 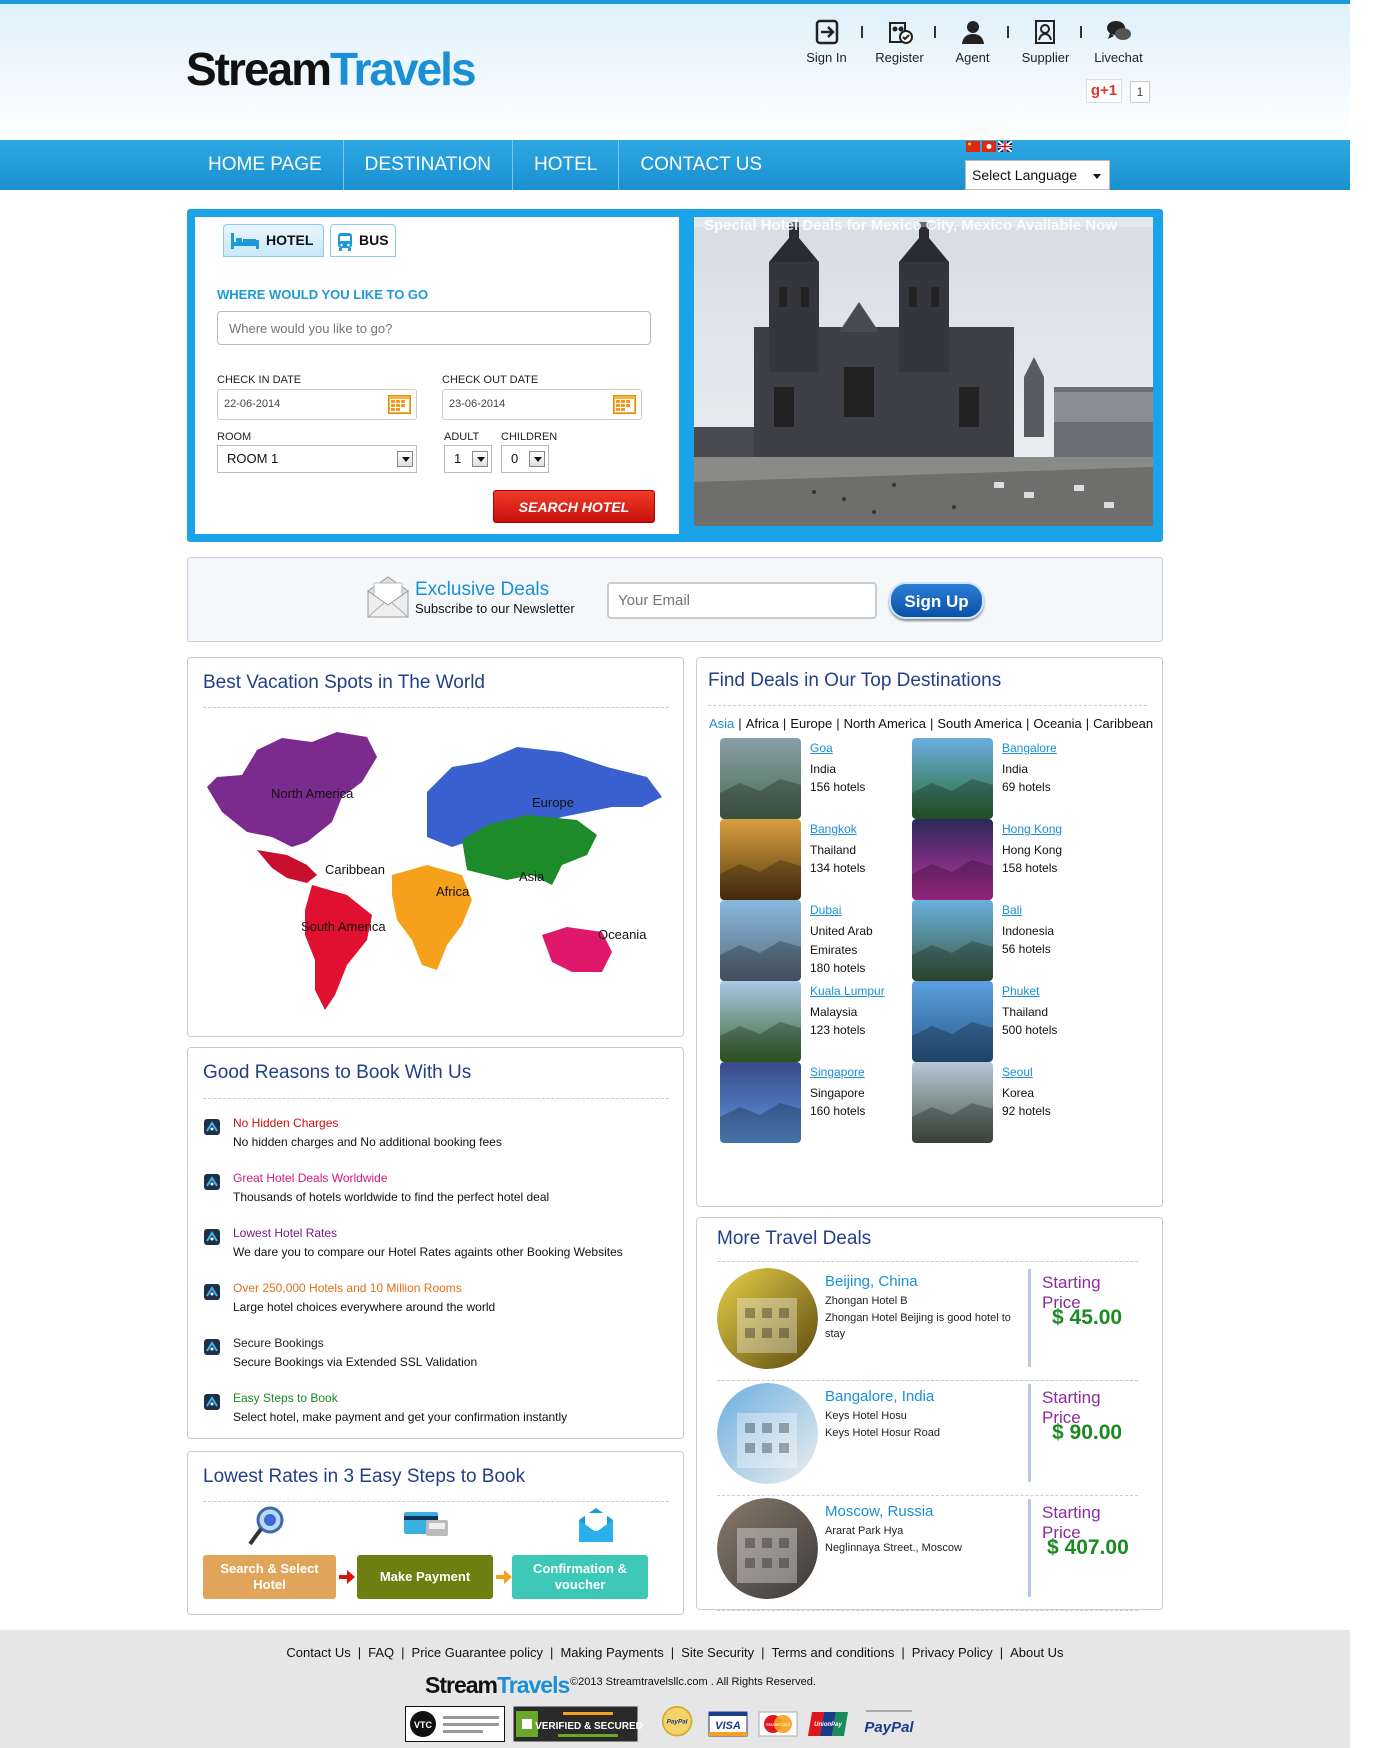 What do you see at coordinates (504, 1577) in the screenshot?
I see `arrow-right-icon` at bounding box center [504, 1577].